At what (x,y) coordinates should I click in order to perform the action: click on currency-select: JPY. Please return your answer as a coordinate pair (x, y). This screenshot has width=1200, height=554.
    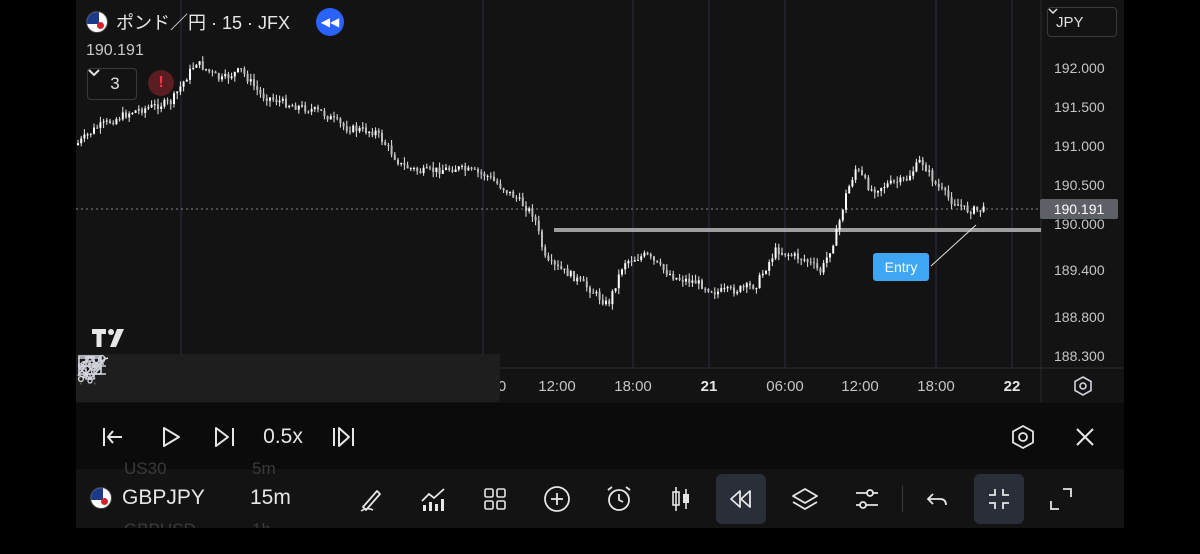
    Looking at the image, I should click on (1082, 22).